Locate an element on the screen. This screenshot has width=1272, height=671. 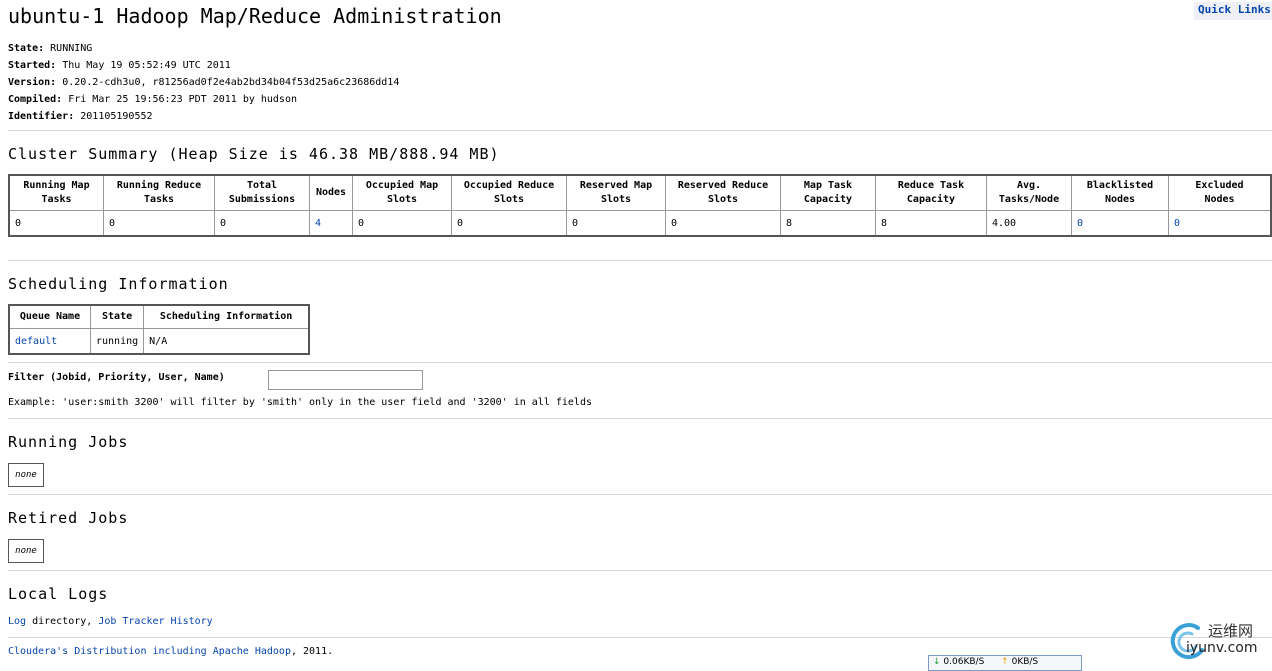
scheduling-header-row: Queue Name State Scheduling Information is located at coordinates (159, 316).